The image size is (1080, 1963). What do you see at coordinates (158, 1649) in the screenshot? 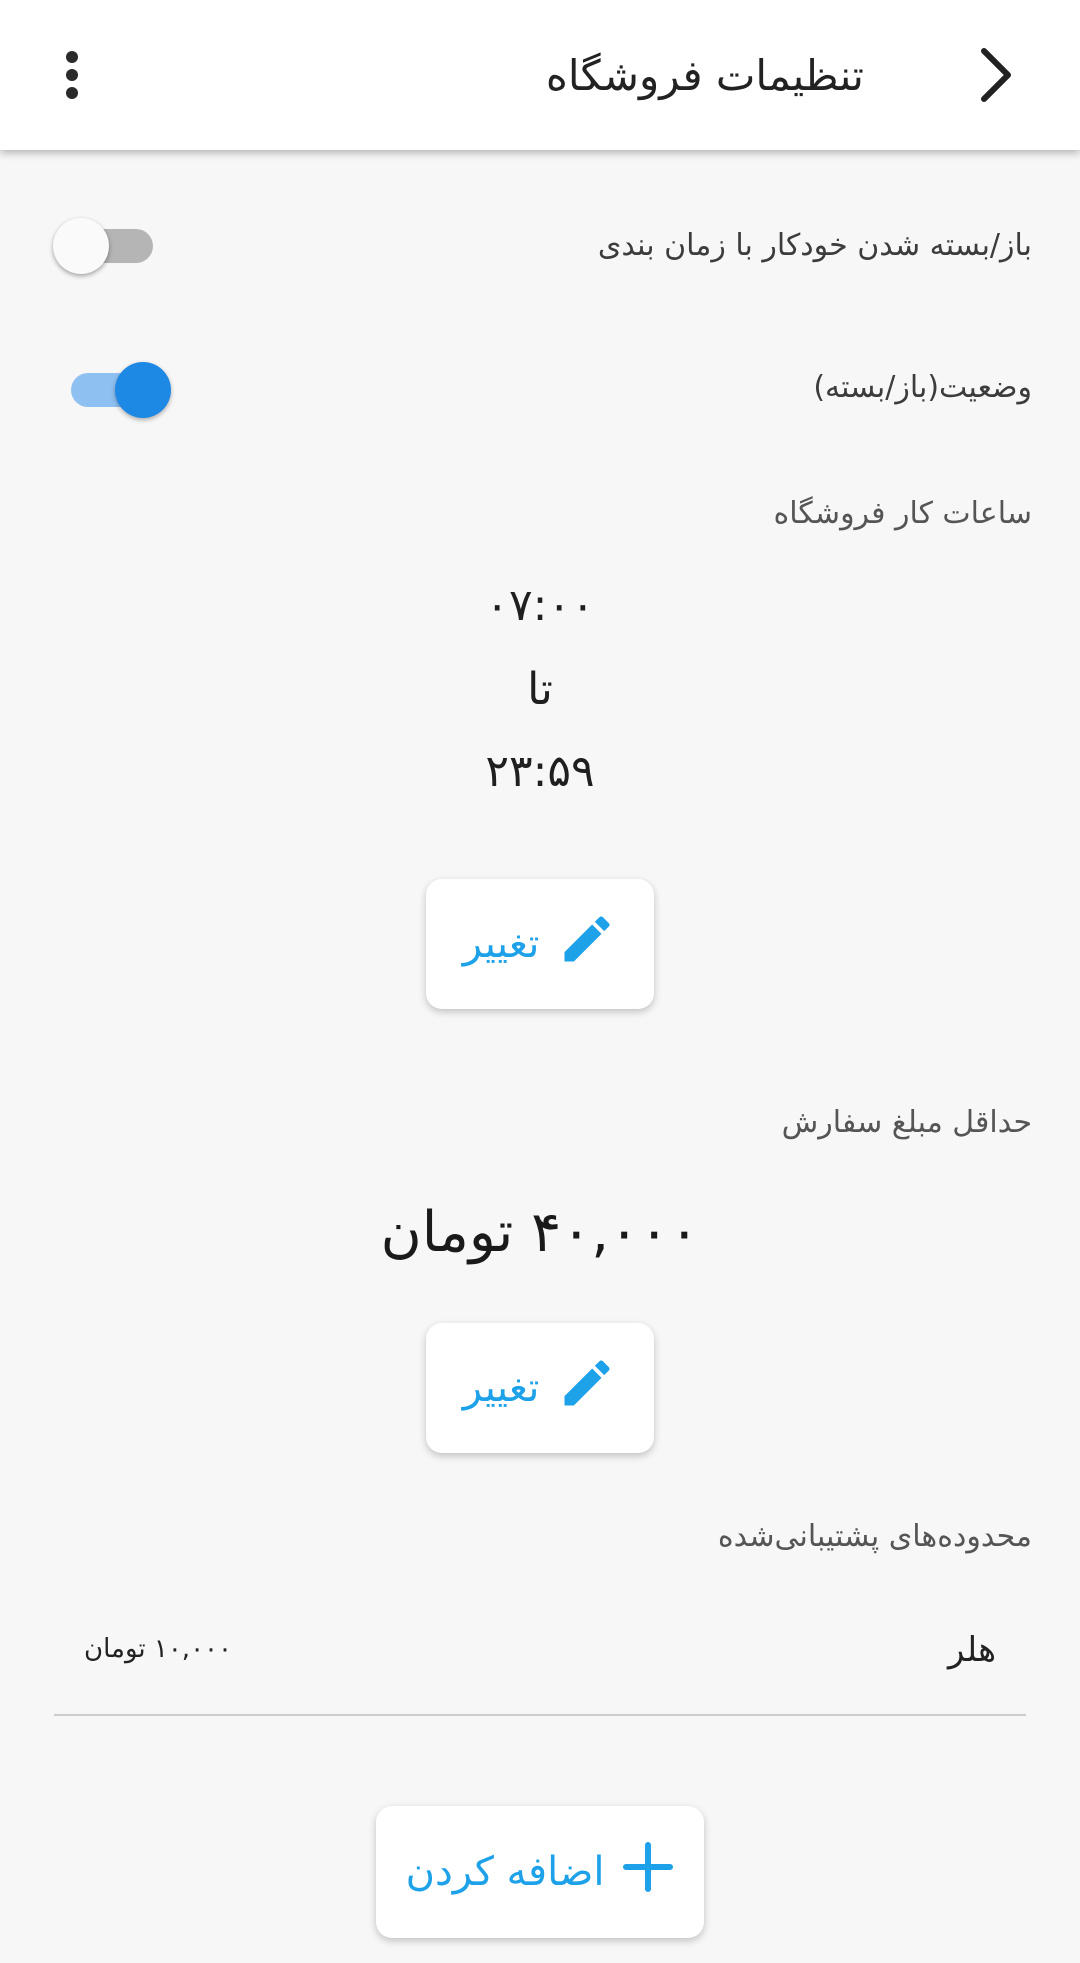
I see `region-delivery-price: ۱۰,۰۰۰ تومان` at bounding box center [158, 1649].